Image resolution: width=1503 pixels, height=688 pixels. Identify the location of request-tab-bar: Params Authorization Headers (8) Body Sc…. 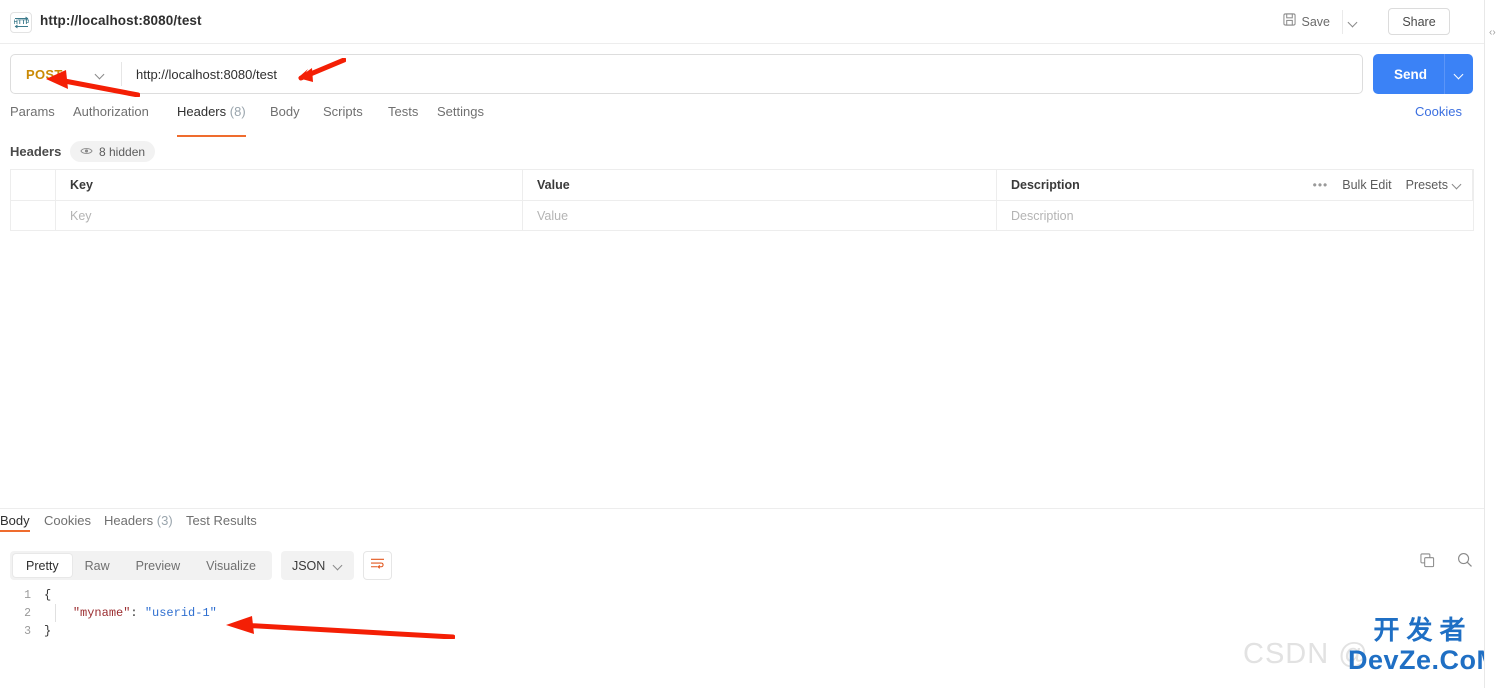
(742, 120).